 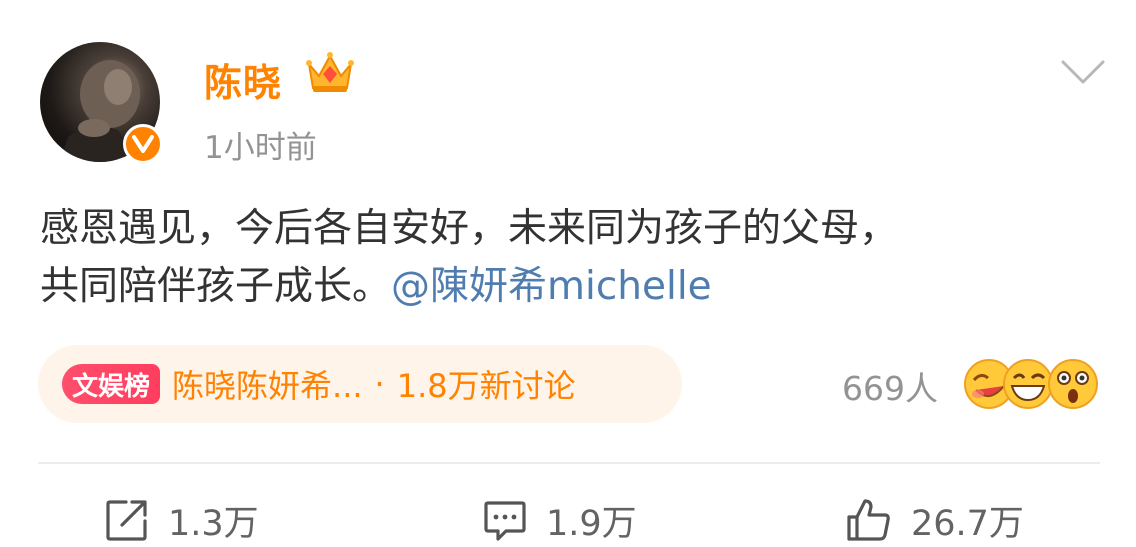 I want to click on crown-icon, so click(x=330, y=73).